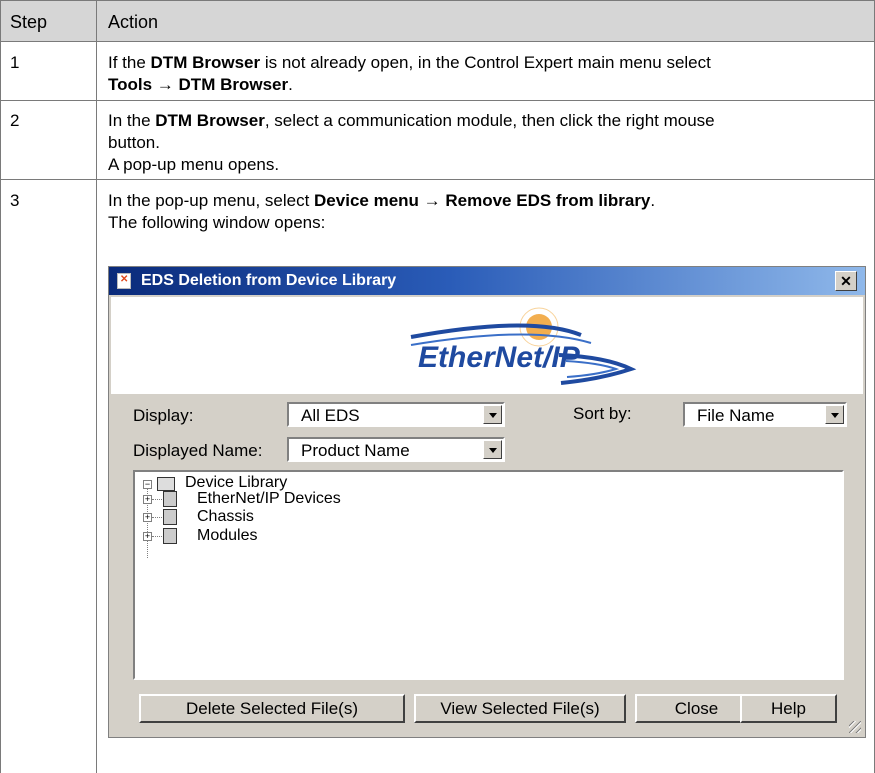  What do you see at coordinates (396, 414) in the screenshot?
I see `display-select: All EDS` at bounding box center [396, 414].